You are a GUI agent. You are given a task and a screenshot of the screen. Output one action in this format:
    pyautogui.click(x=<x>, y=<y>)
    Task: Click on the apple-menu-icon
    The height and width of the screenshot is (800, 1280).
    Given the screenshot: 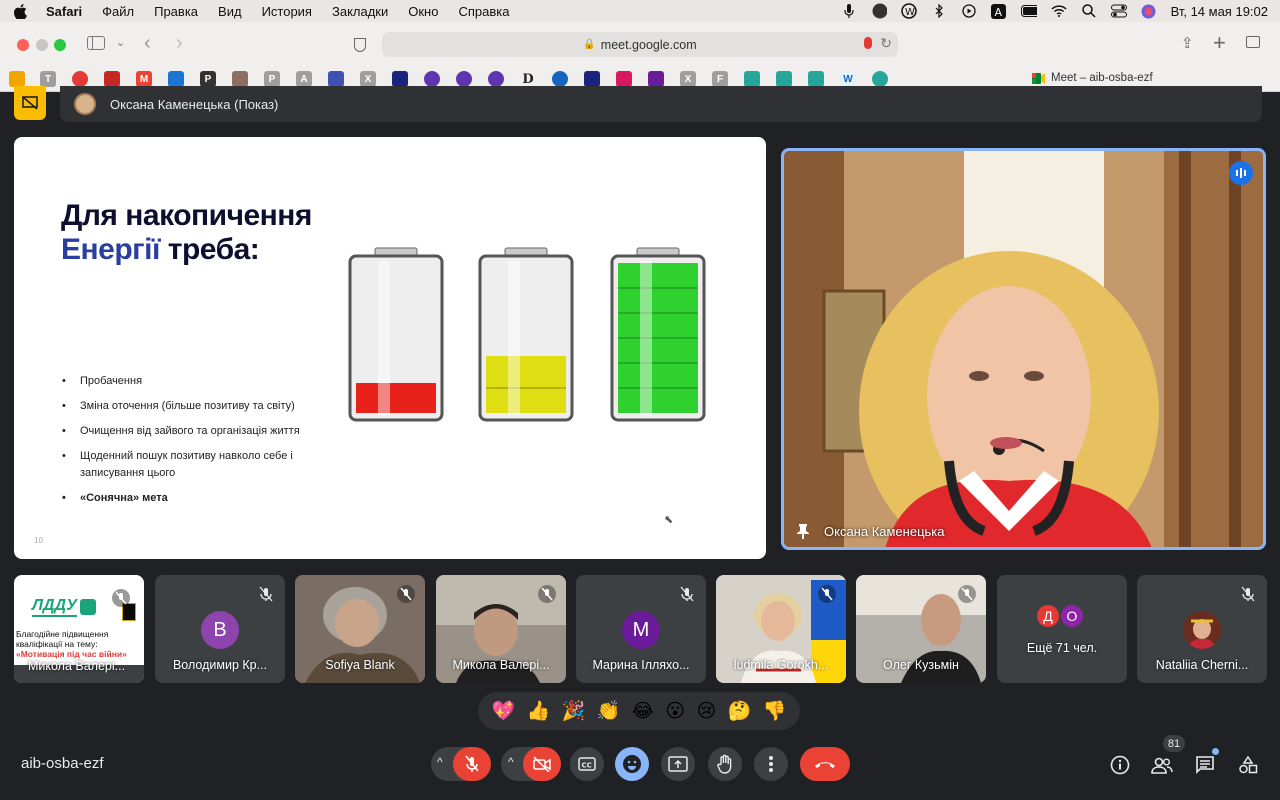 What is the action you would take?
    pyautogui.click(x=23, y=11)
    